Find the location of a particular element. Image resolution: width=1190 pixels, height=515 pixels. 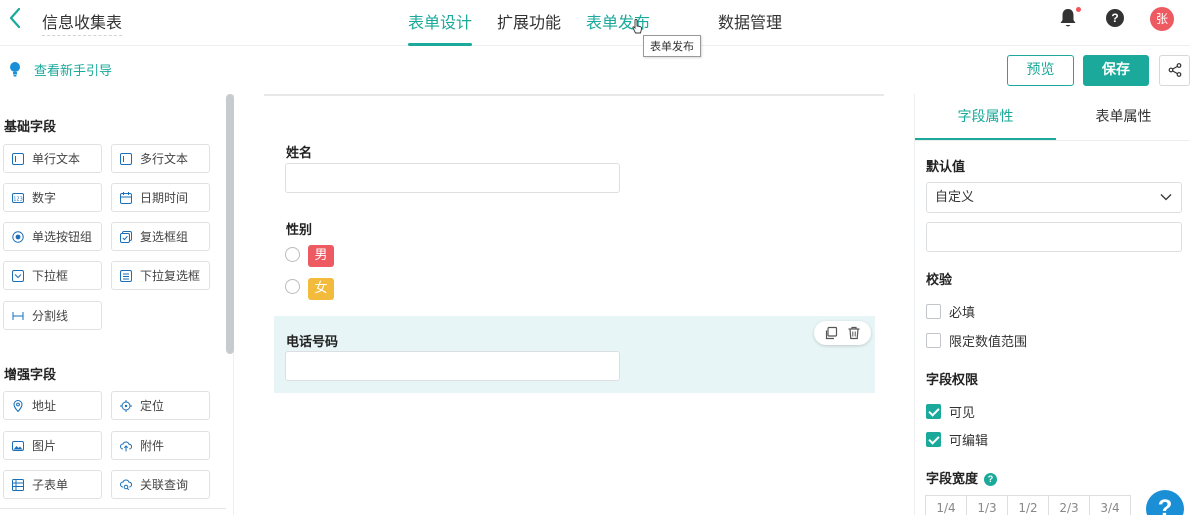

field-linked-query: 关联查询 is located at coordinates (160, 484).